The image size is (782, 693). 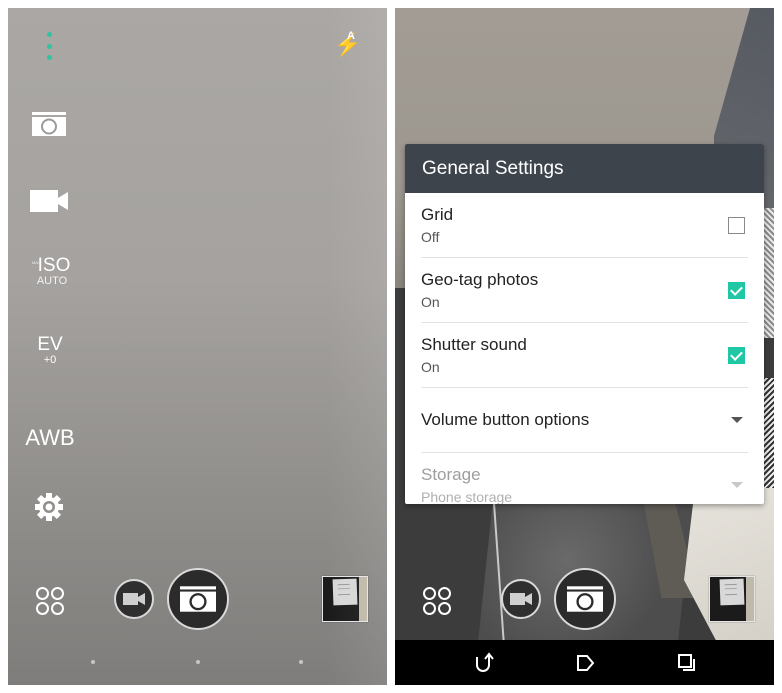 What do you see at coordinates (584, 290) in the screenshot?
I see `setting-geo-tag: Geo-tag photos On` at bounding box center [584, 290].